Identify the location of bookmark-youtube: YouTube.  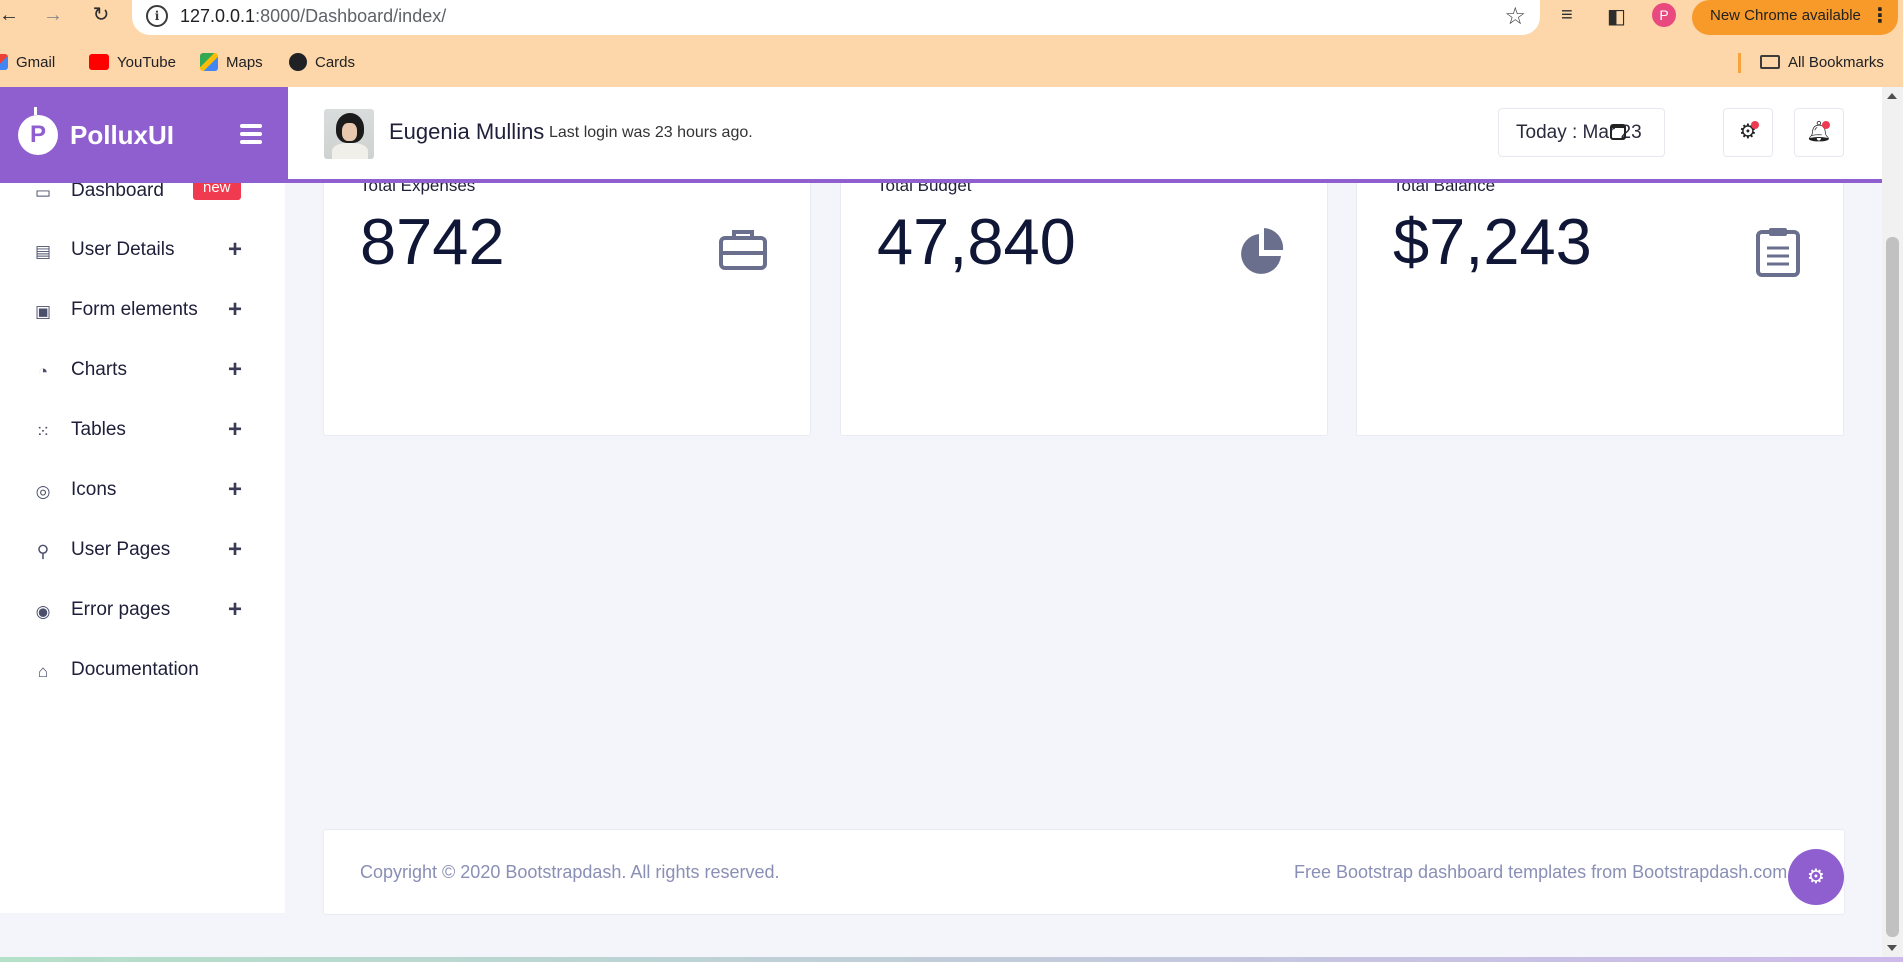
(132, 62).